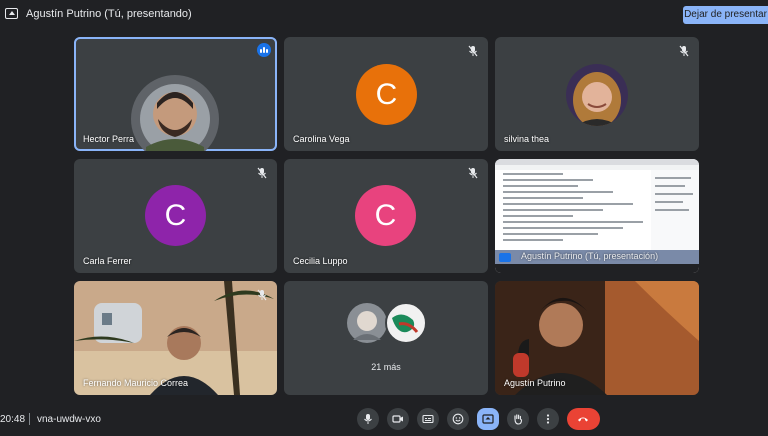 The width and height of the screenshot is (768, 436). I want to click on meeting-code: vna-uwdw-vxo, so click(69, 419).